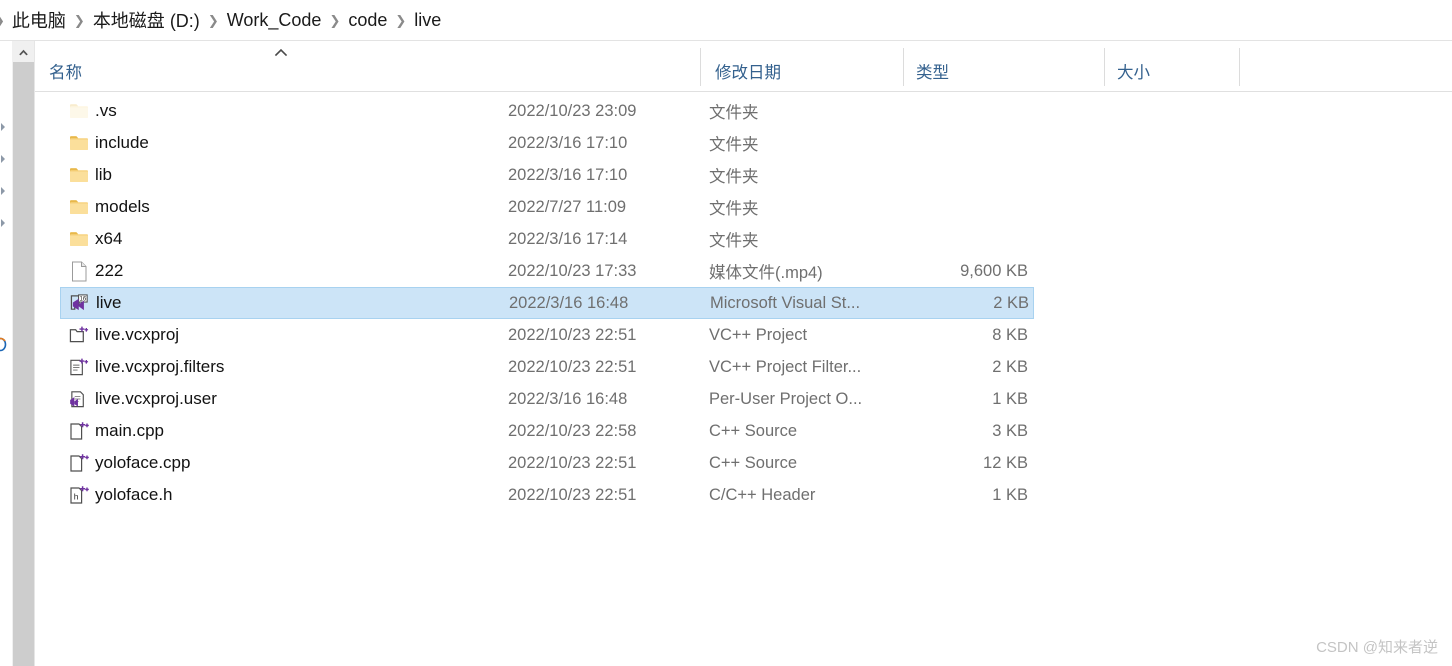 The width and height of the screenshot is (1452, 666). What do you see at coordinates (146, 20) in the screenshot?
I see `breadcrumb-item-local-disk-d: 本地磁盘 (D:)` at bounding box center [146, 20].